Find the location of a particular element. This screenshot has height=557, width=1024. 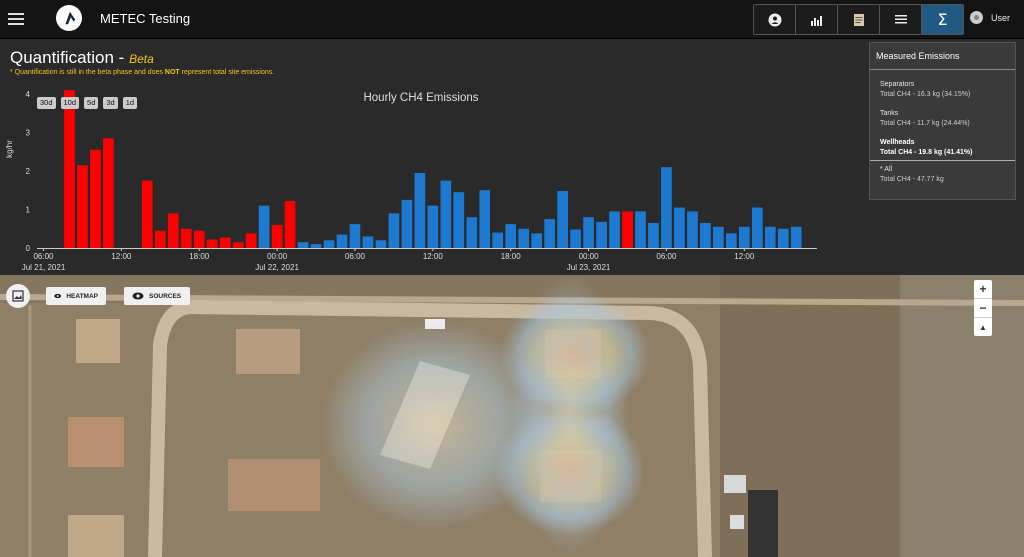

zoom-out-button: − is located at coordinates (983, 308).